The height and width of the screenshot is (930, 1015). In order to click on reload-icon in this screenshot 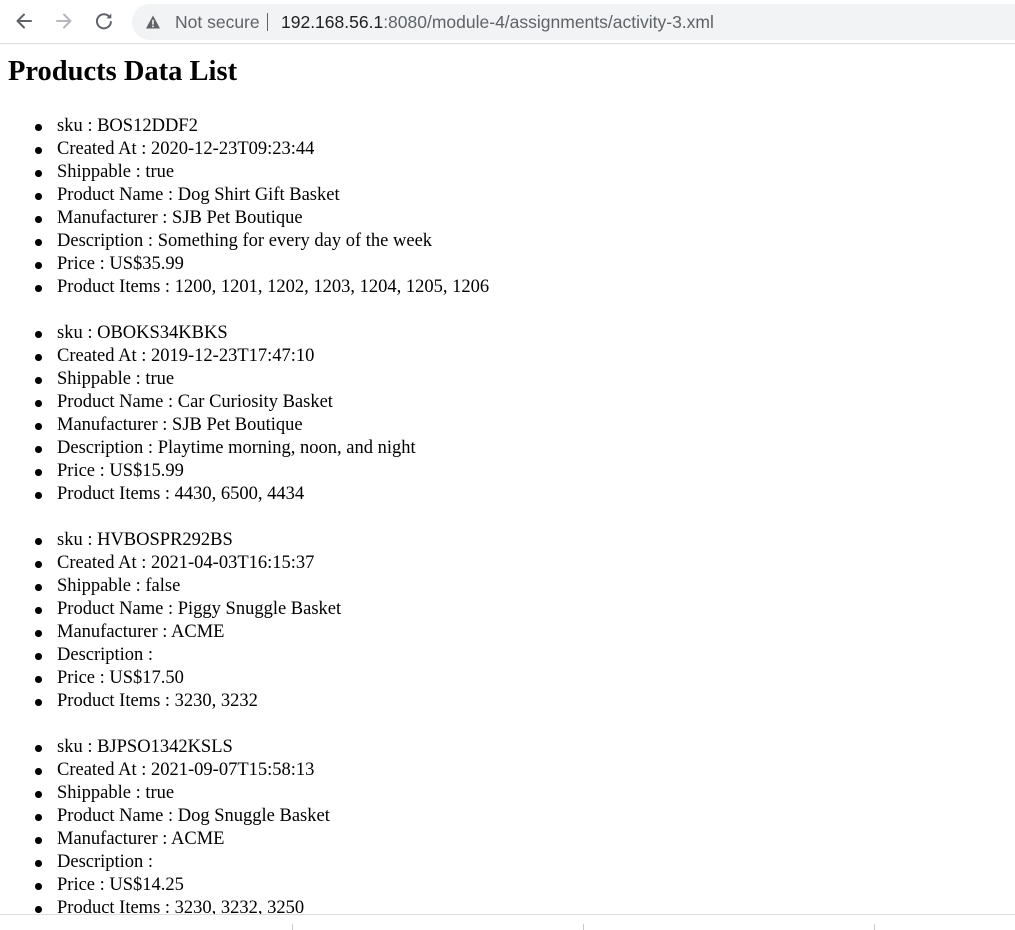, I will do `click(103, 21)`.